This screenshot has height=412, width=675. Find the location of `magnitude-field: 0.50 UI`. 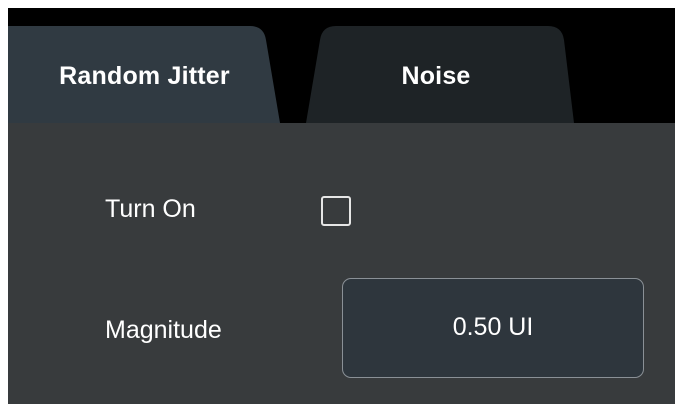

magnitude-field: 0.50 UI is located at coordinates (493, 328).